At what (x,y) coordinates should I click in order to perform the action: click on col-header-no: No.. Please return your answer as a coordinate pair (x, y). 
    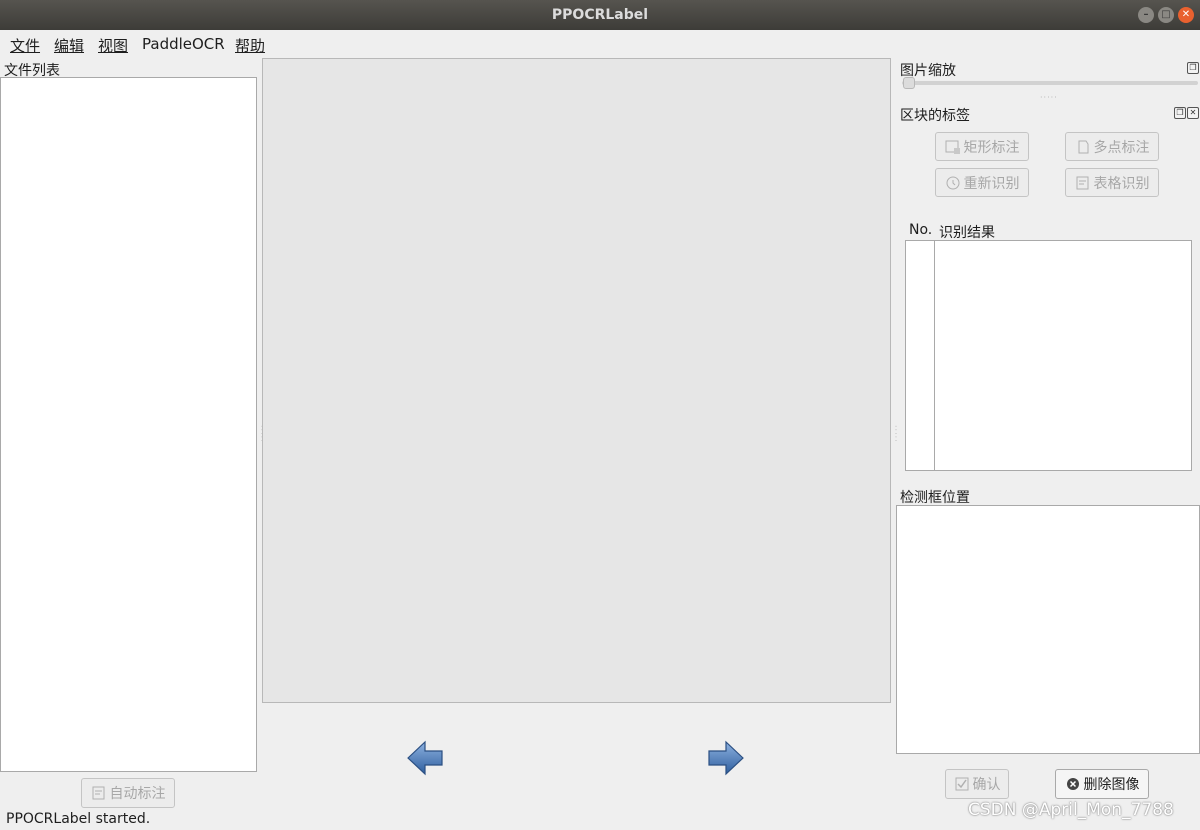
    Looking at the image, I should click on (921, 230).